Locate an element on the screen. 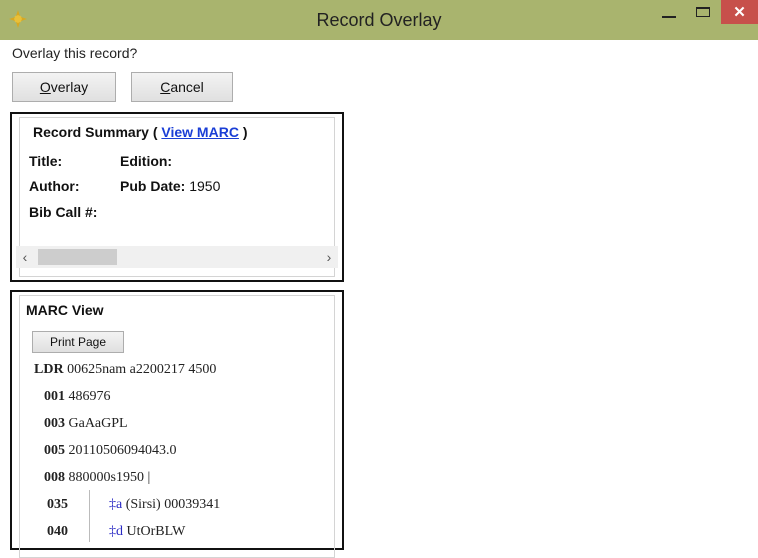 The image size is (758, 558). title-bar: Record Overlay ✕ is located at coordinates (379, 20).